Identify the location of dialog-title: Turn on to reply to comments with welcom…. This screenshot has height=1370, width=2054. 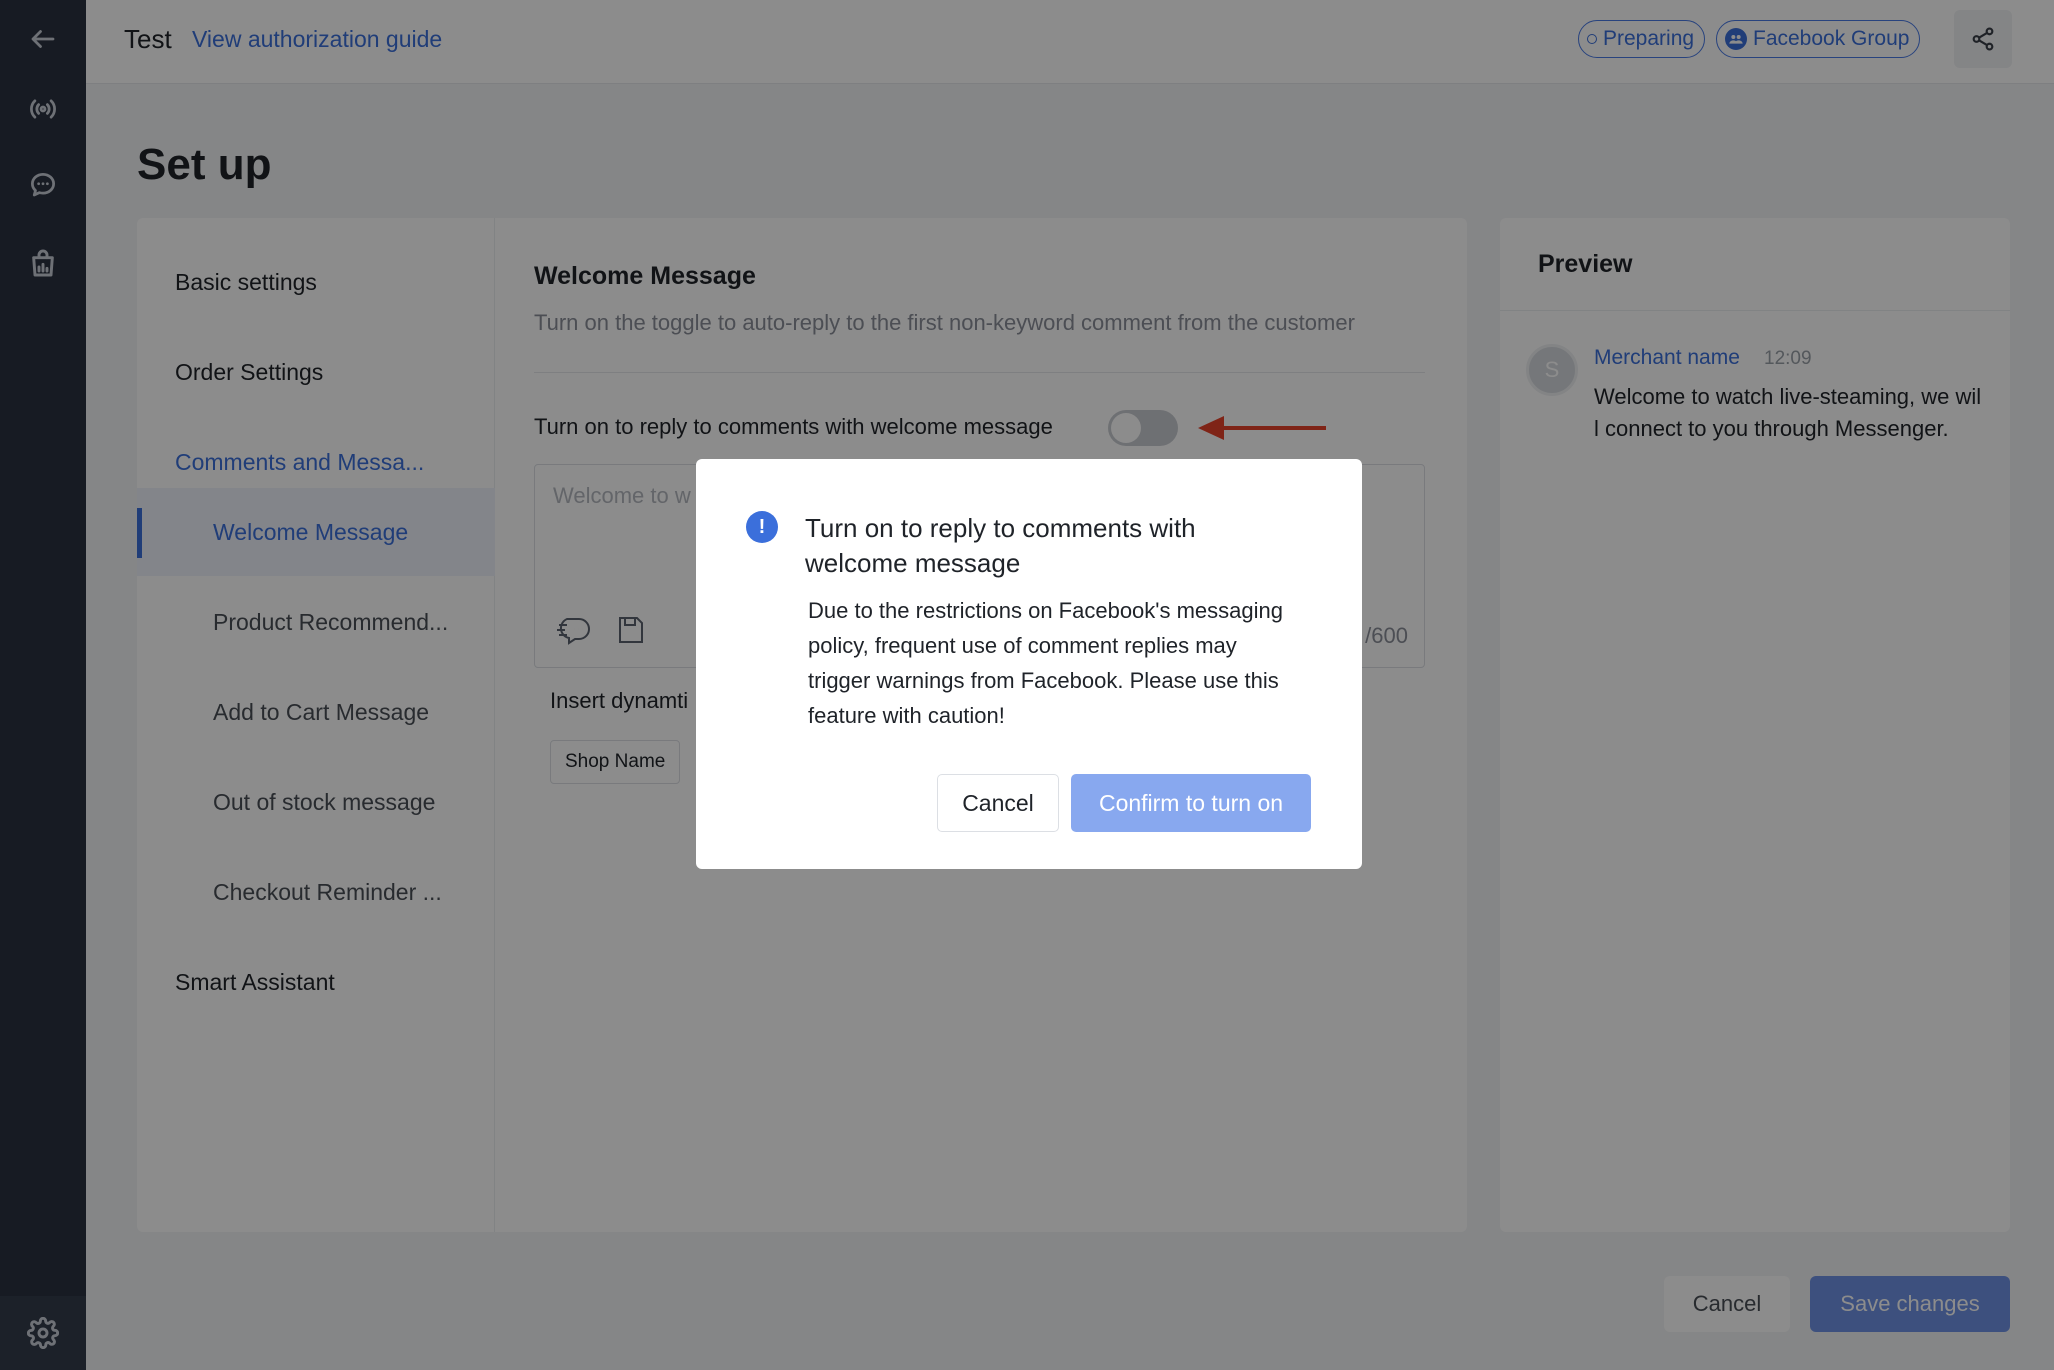
(1000, 545).